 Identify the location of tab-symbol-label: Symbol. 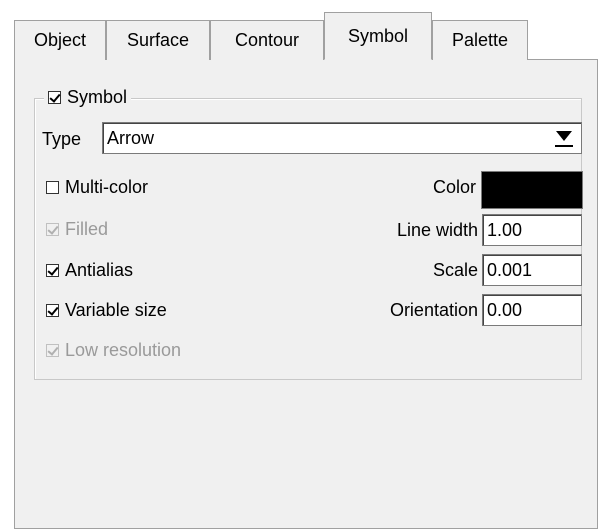
(378, 36).